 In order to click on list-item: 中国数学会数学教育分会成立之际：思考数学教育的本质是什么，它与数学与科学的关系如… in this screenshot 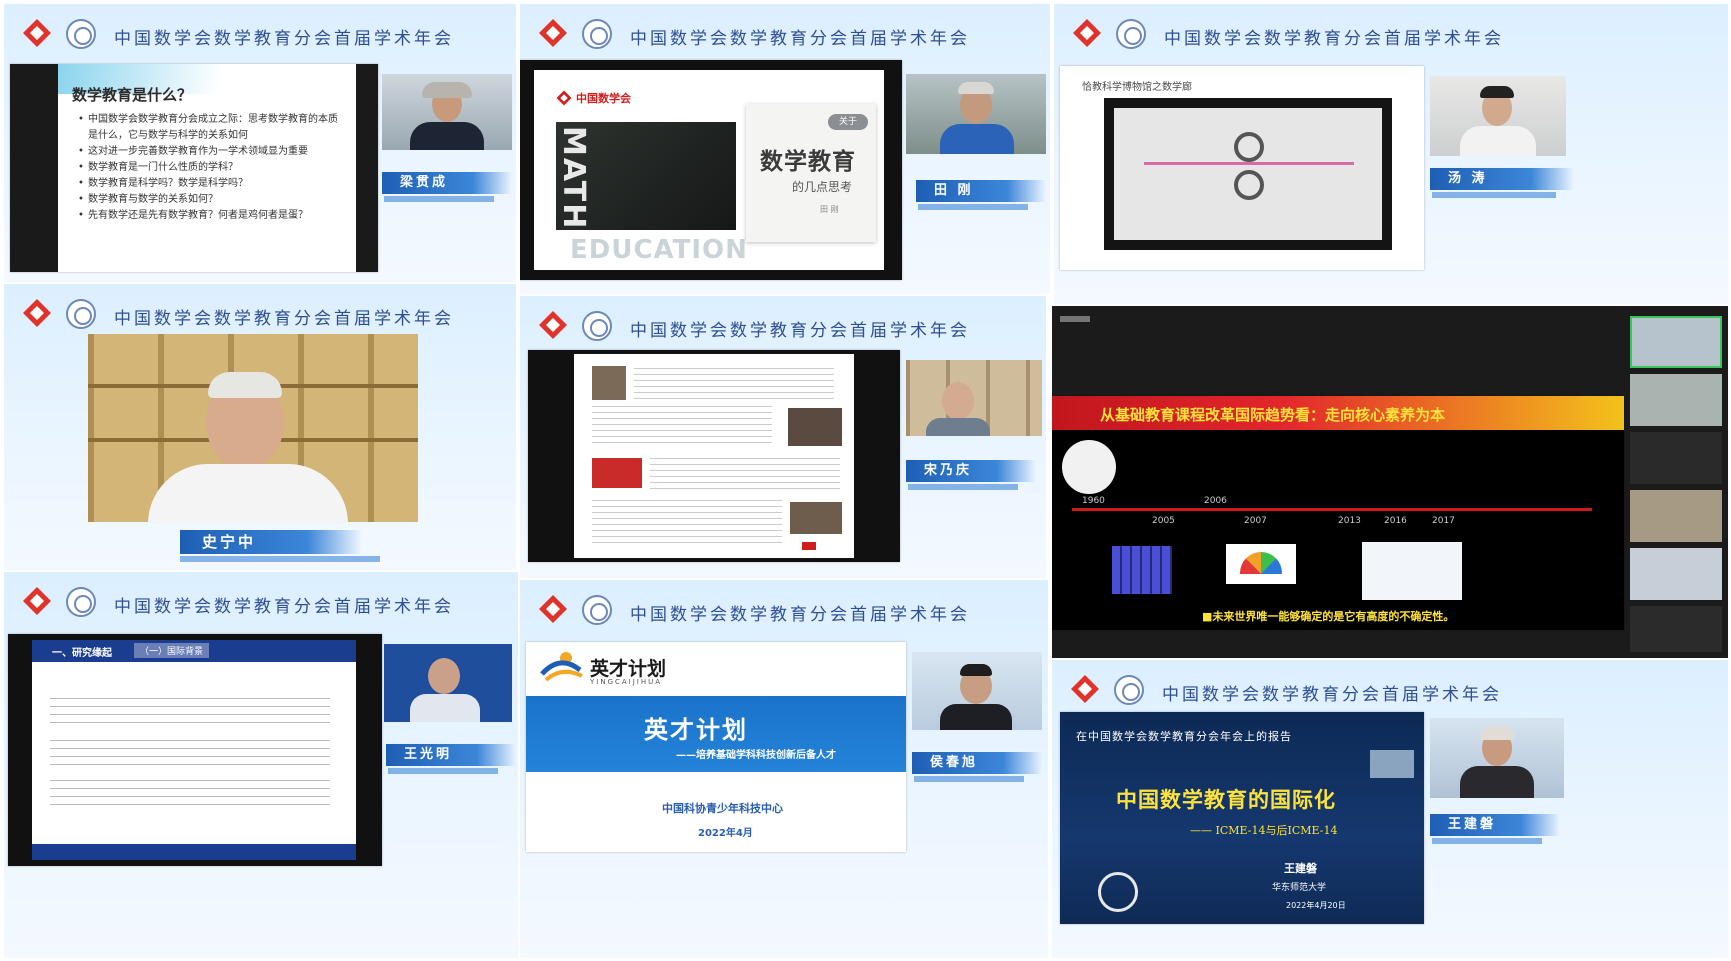, I will do `click(209, 128)`.